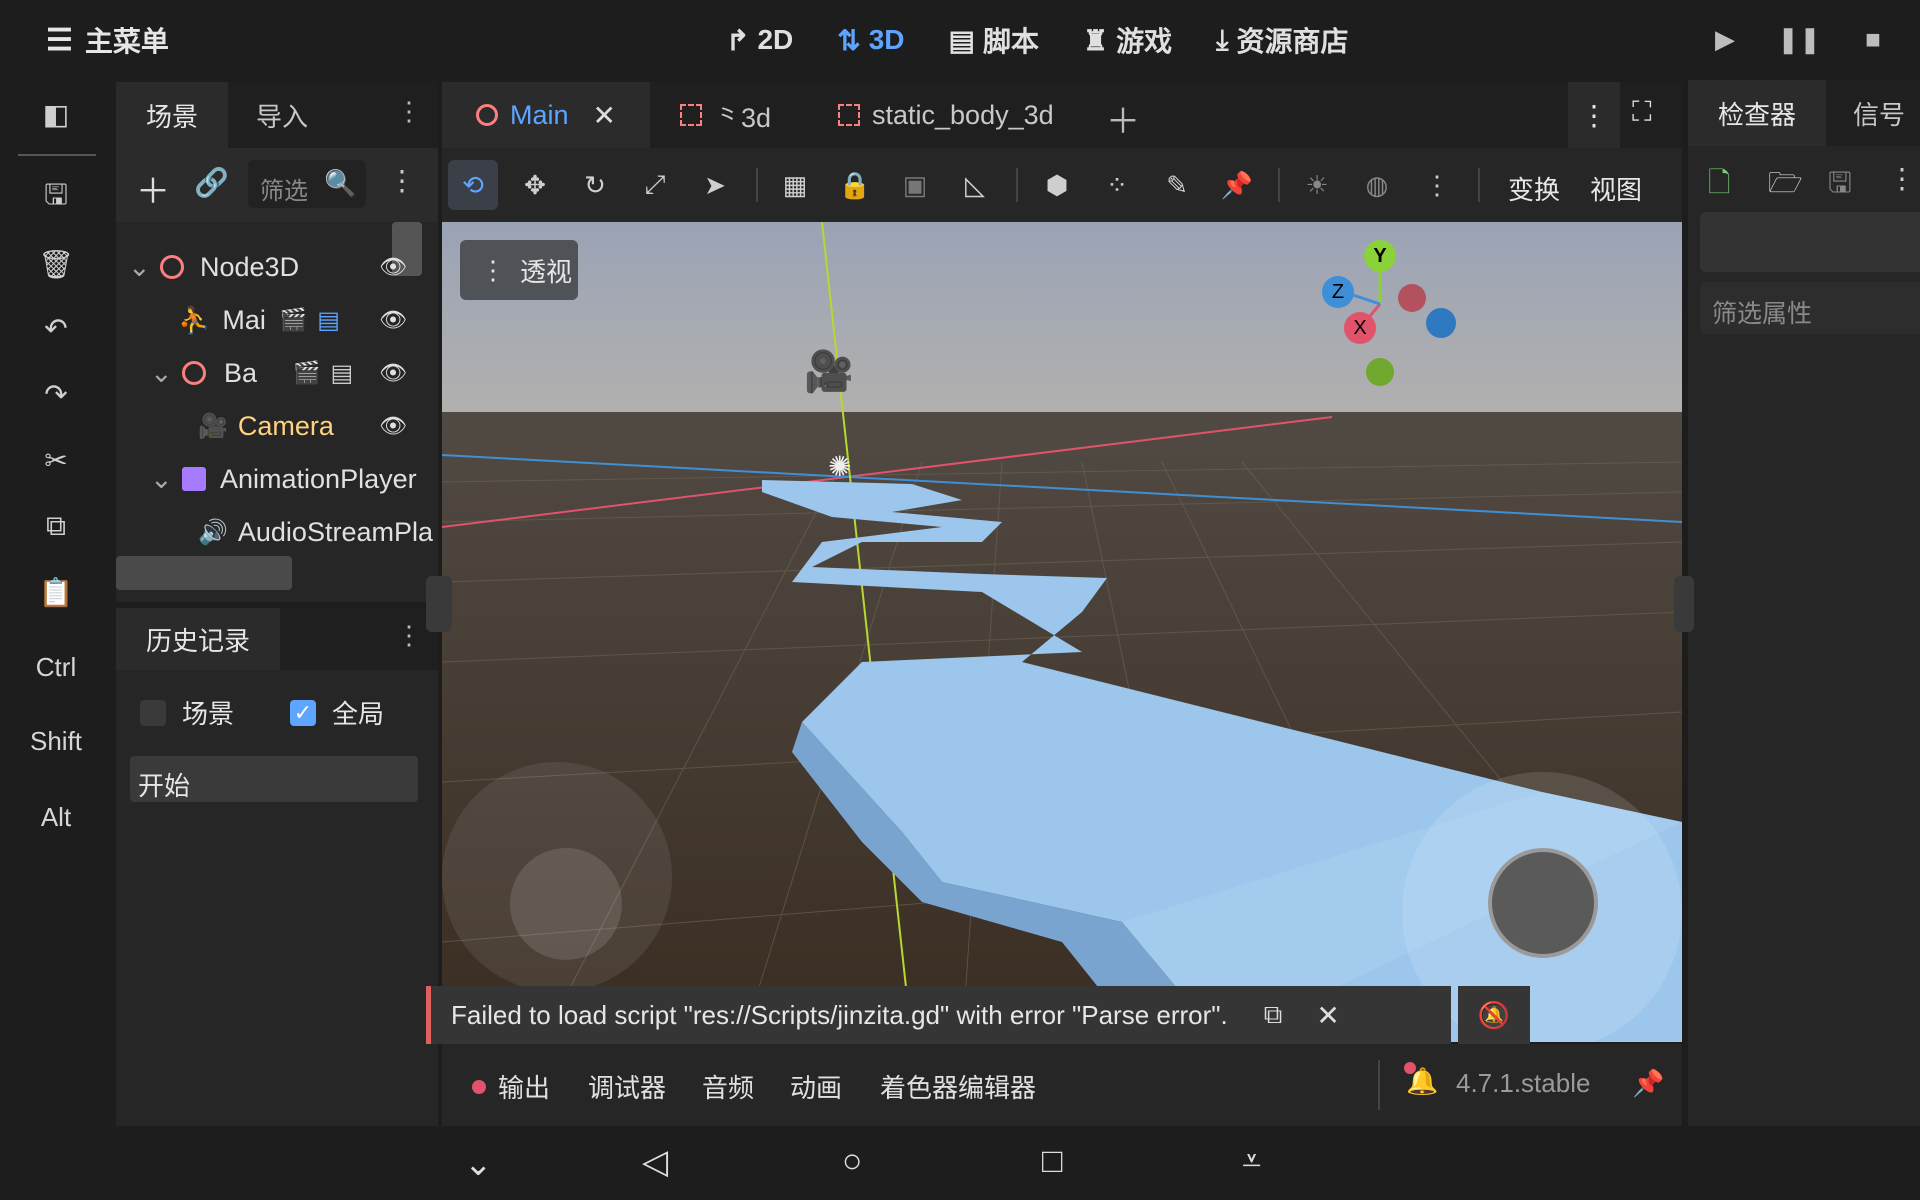 This screenshot has width=1920, height=1200. What do you see at coordinates (56, 394) in the screenshot?
I see `redo-icon: ↷` at bounding box center [56, 394].